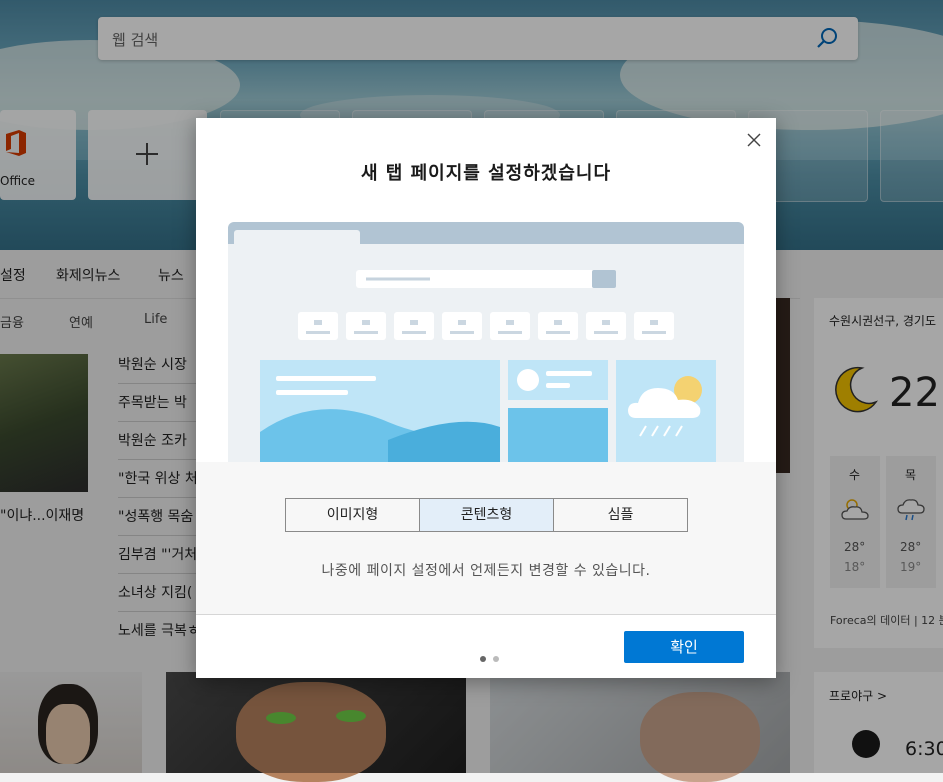 This screenshot has width=943, height=782. What do you see at coordinates (353, 515) in the screenshot?
I see `layout-option-image: 이미지형` at bounding box center [353, 515].